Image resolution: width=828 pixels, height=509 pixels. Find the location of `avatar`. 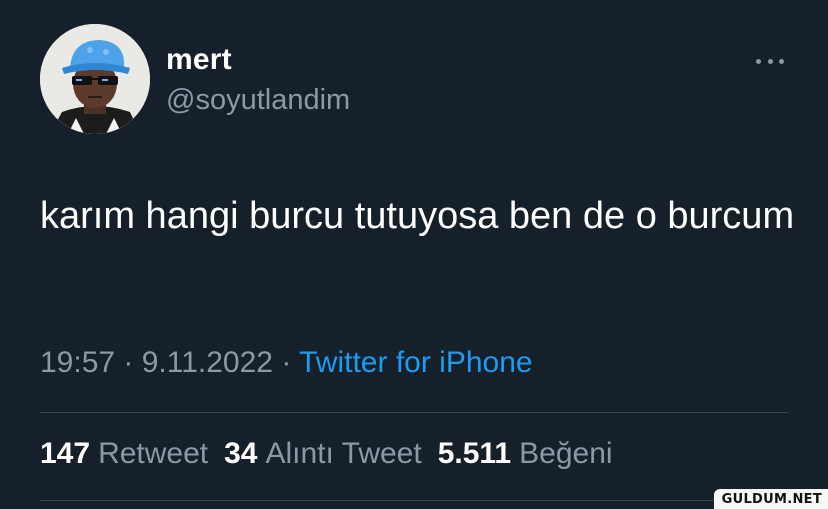

avatar is located at coordinates (95, 79).